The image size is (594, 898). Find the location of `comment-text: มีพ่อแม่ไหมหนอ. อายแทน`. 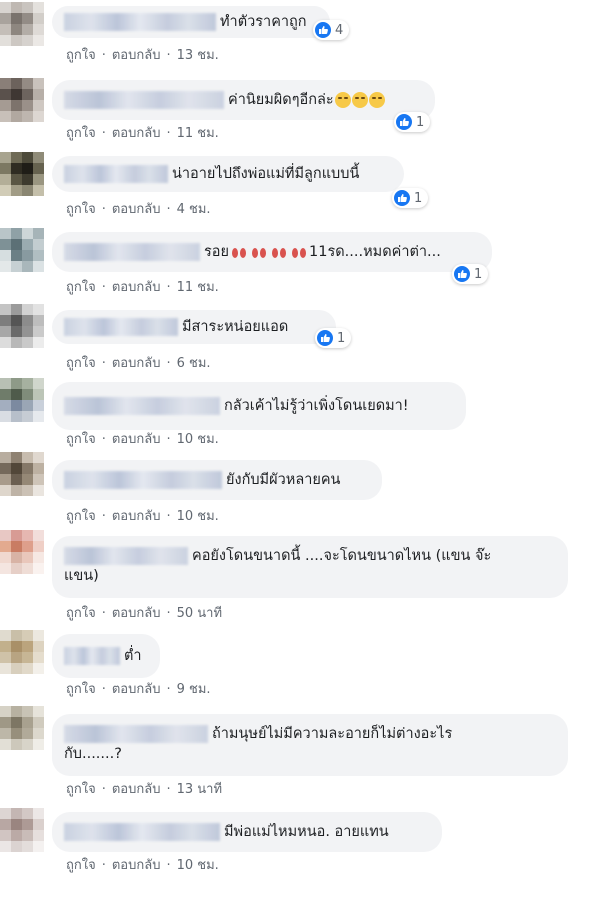

comment-text: มีพ่อแม่ไหมหนอ. อายแทน is located at coordinates (306, 832).